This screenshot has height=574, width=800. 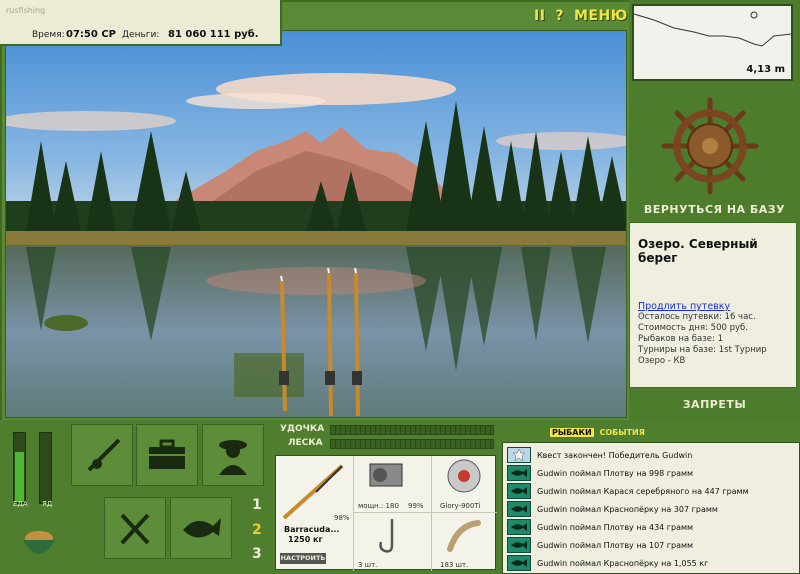 What do you see at coordinates (386, 475) in the screenshot?
I see `reel-icon` at bounding box center [386, 475].